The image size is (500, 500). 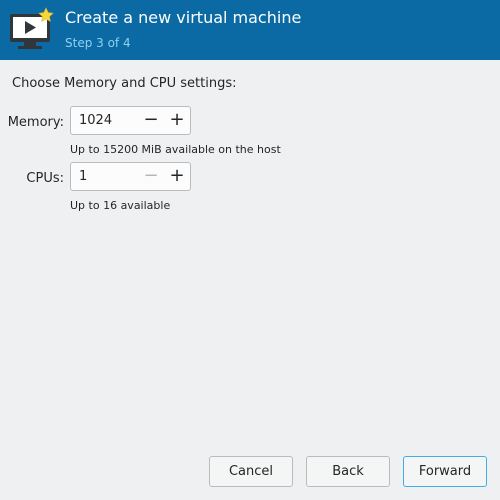 I want to click on back-button: Back, so click(x=348, y=471).